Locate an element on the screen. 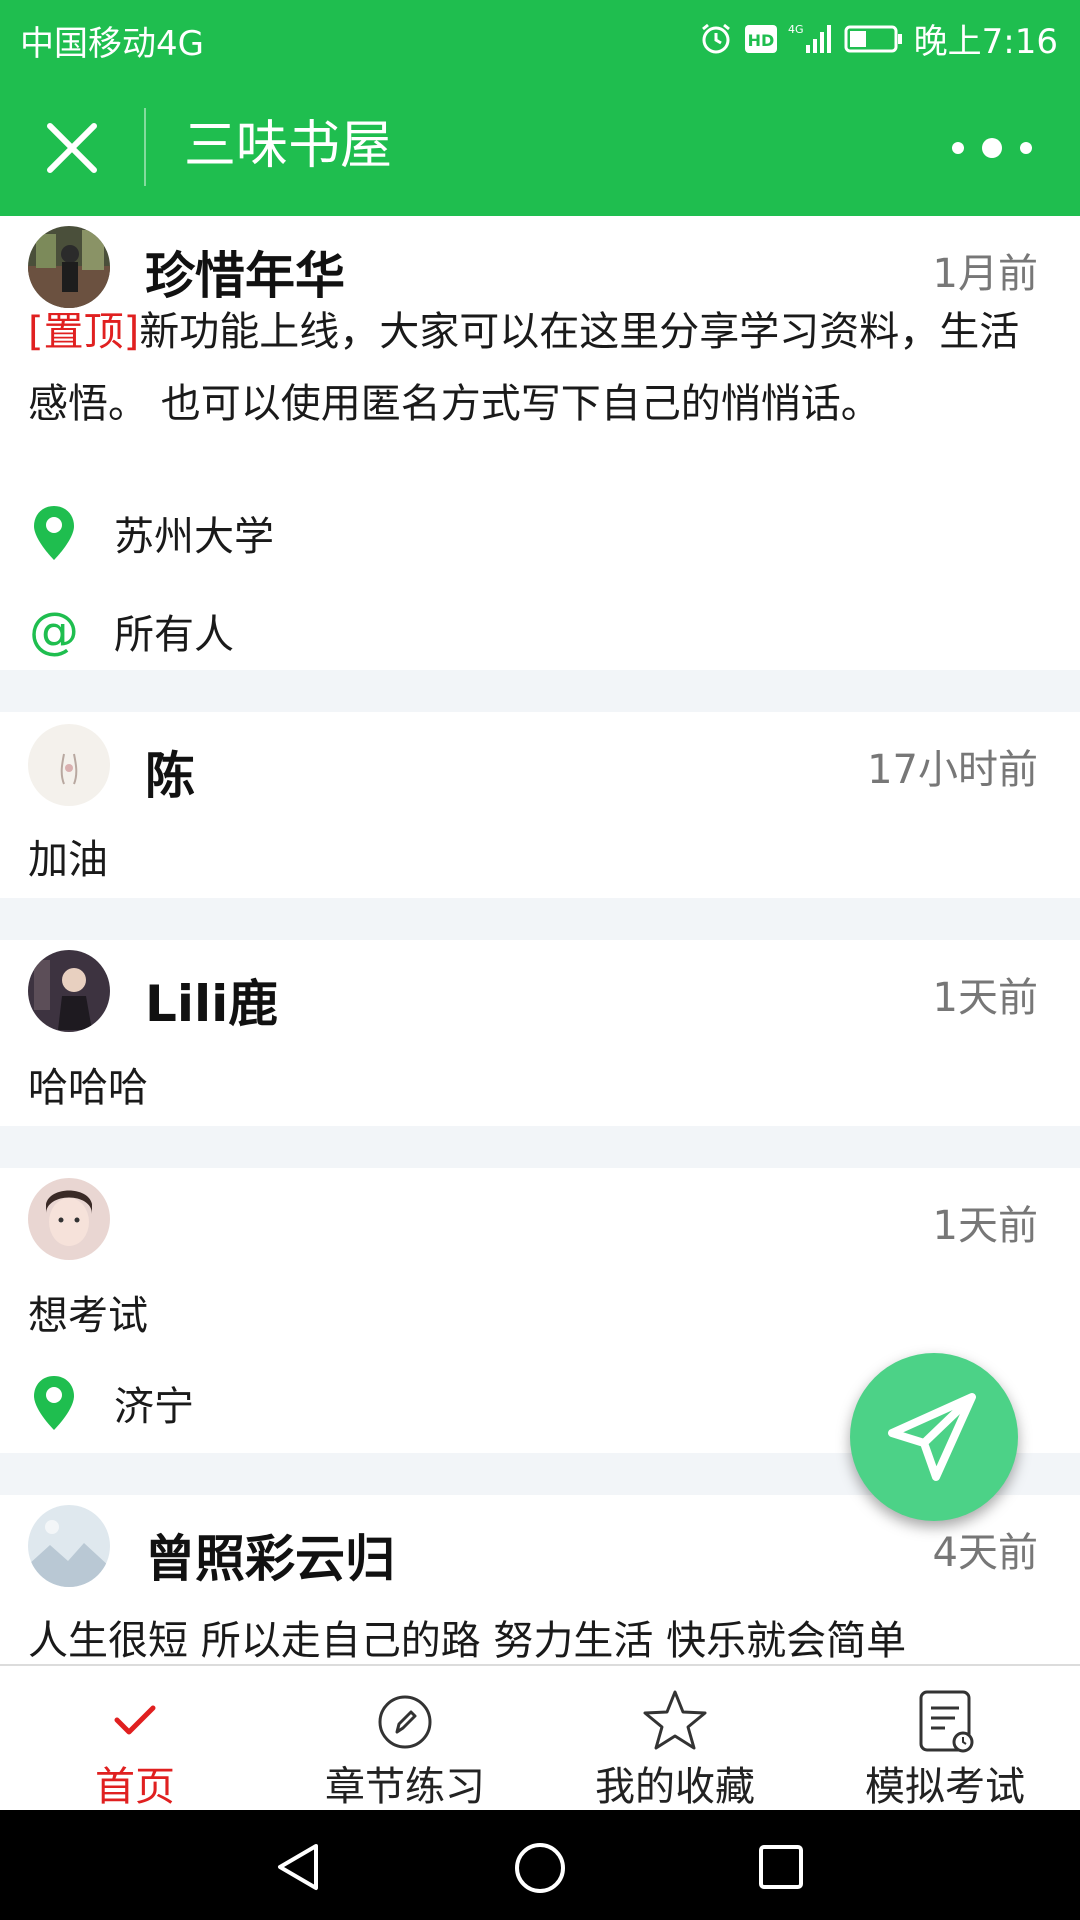 This screenshot has height=1920, width=1080. nav-divider is located at coordinates (145, 147).